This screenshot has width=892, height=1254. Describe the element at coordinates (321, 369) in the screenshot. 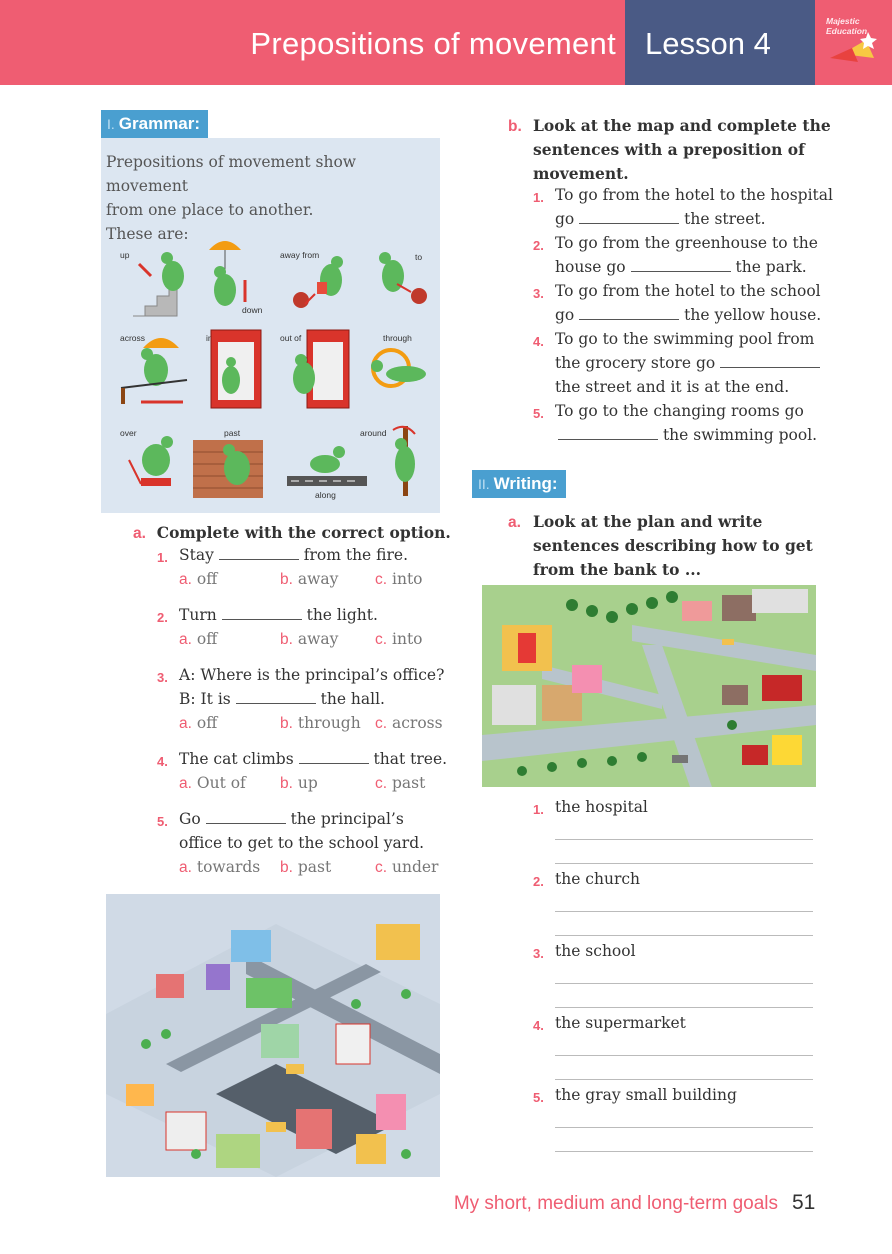

I see `out-of-illustration` at that location.